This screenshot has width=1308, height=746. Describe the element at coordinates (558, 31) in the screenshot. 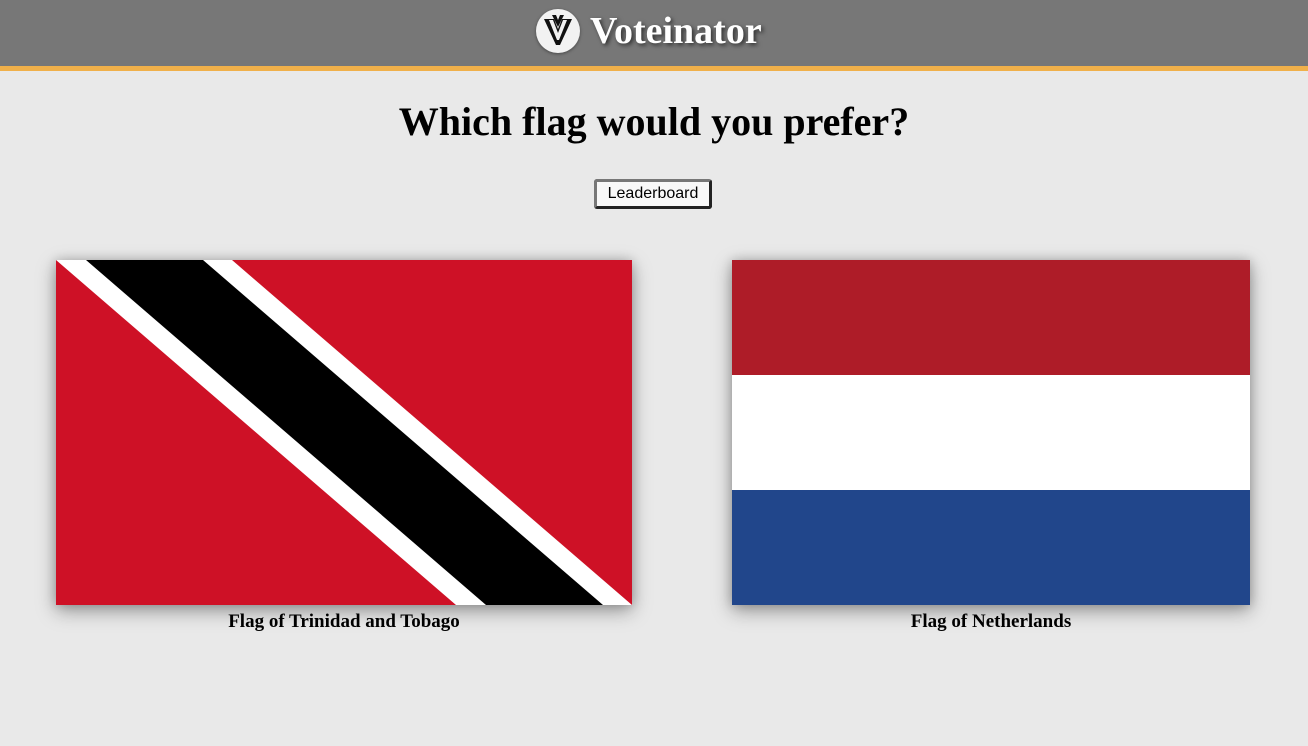

I see `voteinator-logo-icon` at that location.